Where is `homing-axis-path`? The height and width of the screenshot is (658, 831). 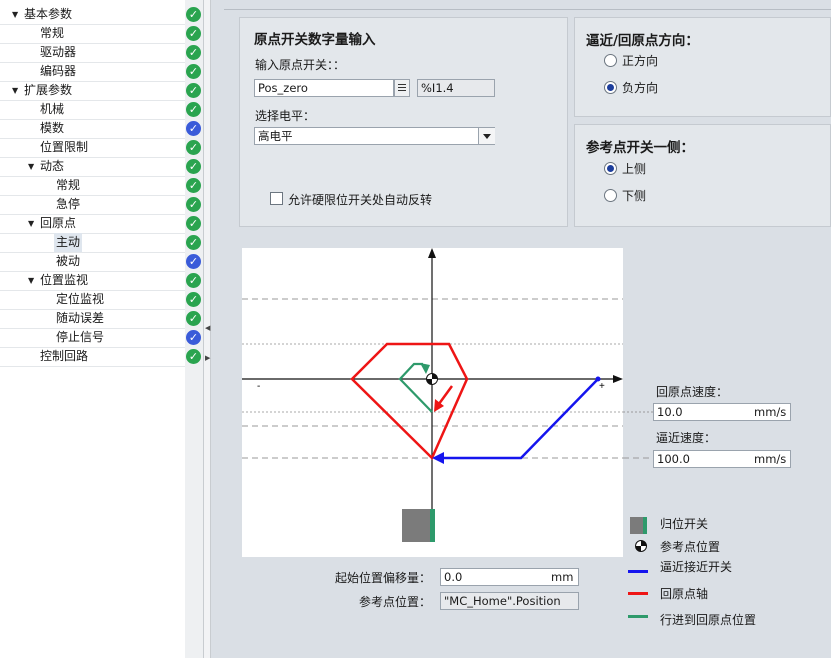 homing-axis-path is located at coordinates (409, 401).